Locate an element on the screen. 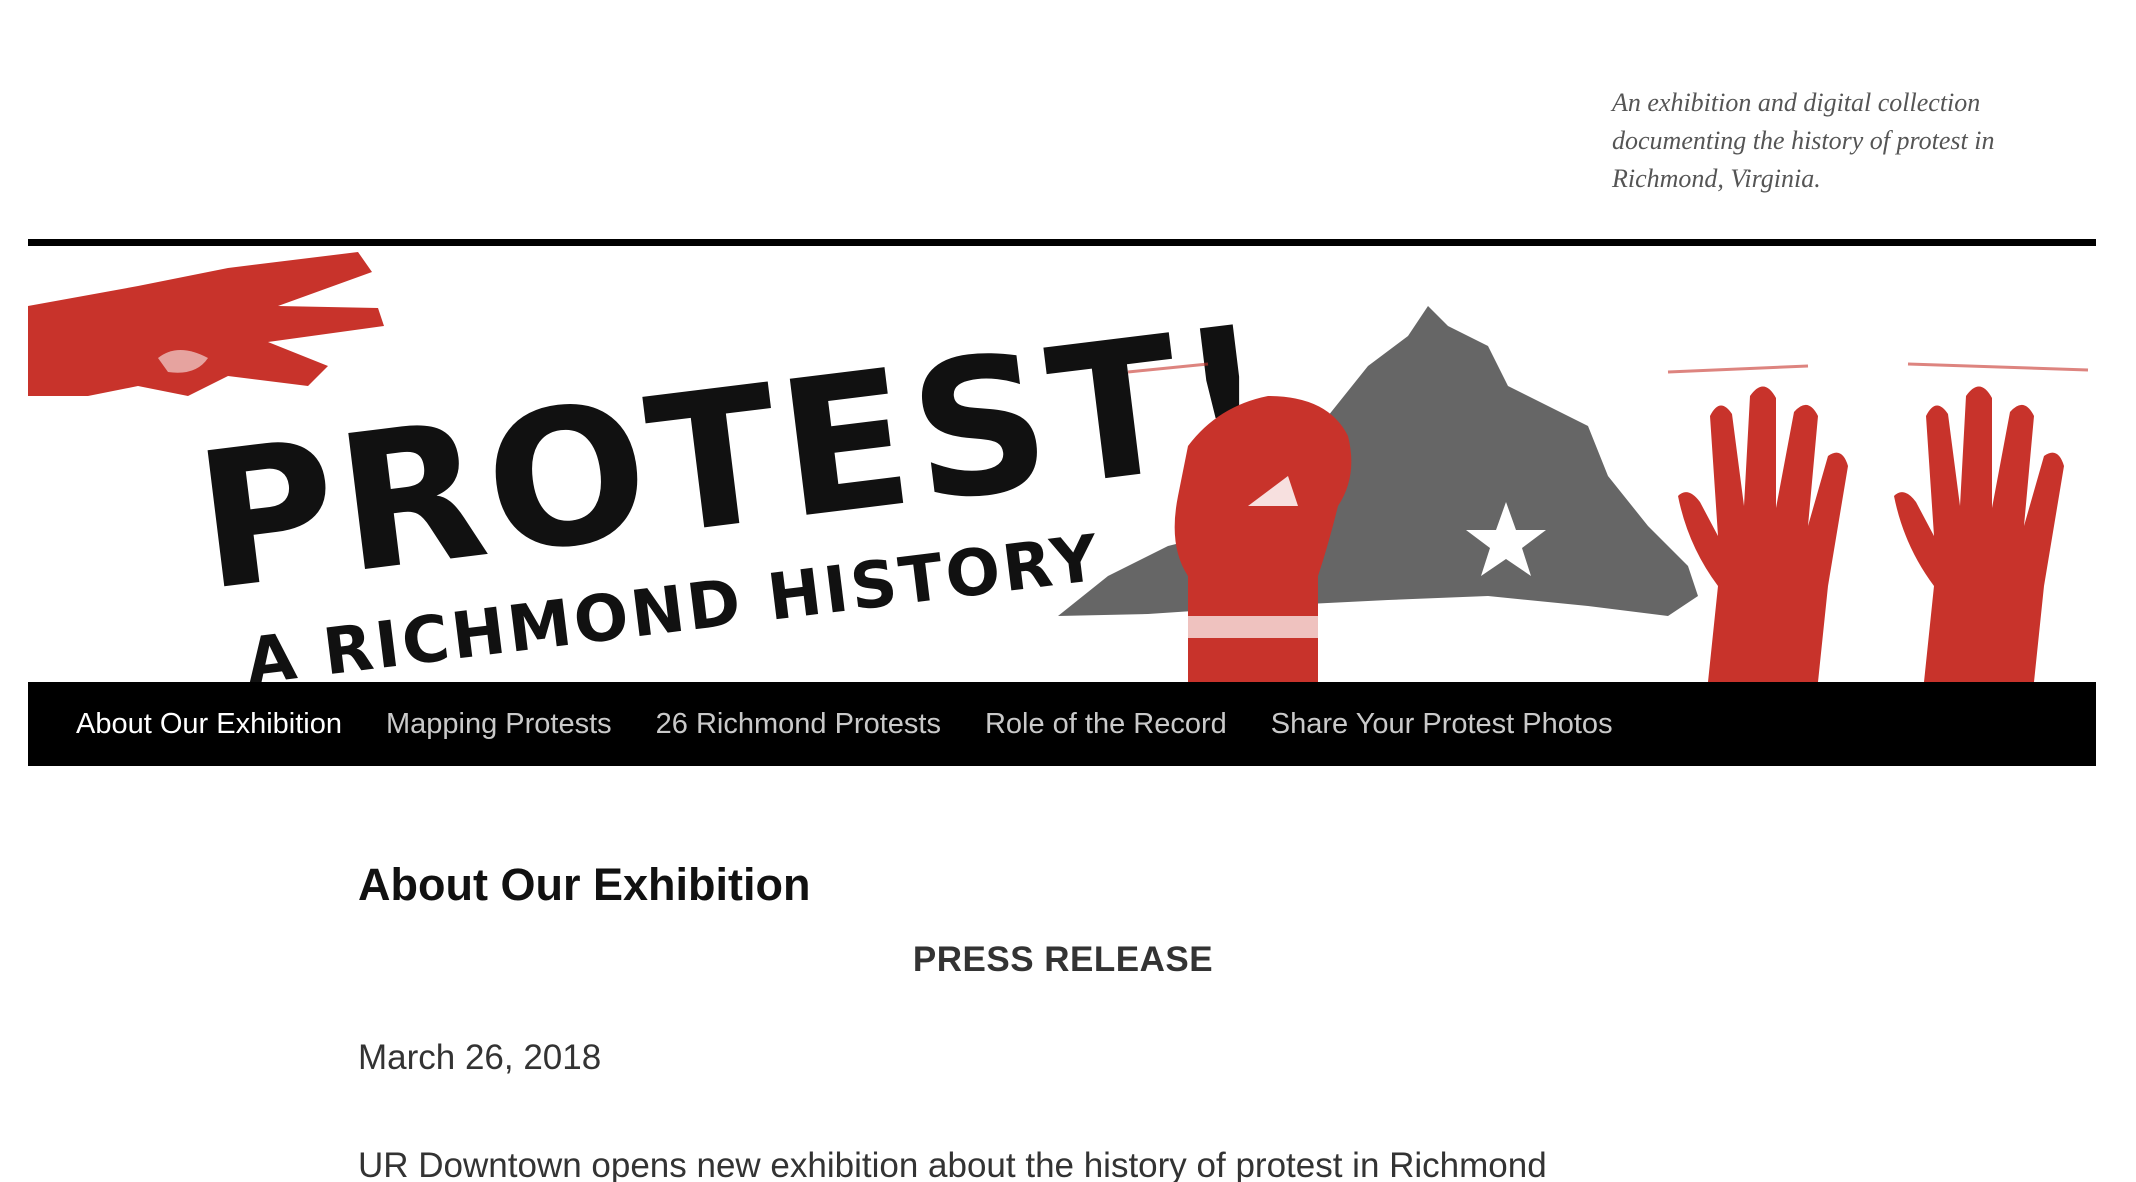 The width and height of the screenshot is (2136, 1182). page-title: About Our Exhibition is located at coordinates (584, 884).